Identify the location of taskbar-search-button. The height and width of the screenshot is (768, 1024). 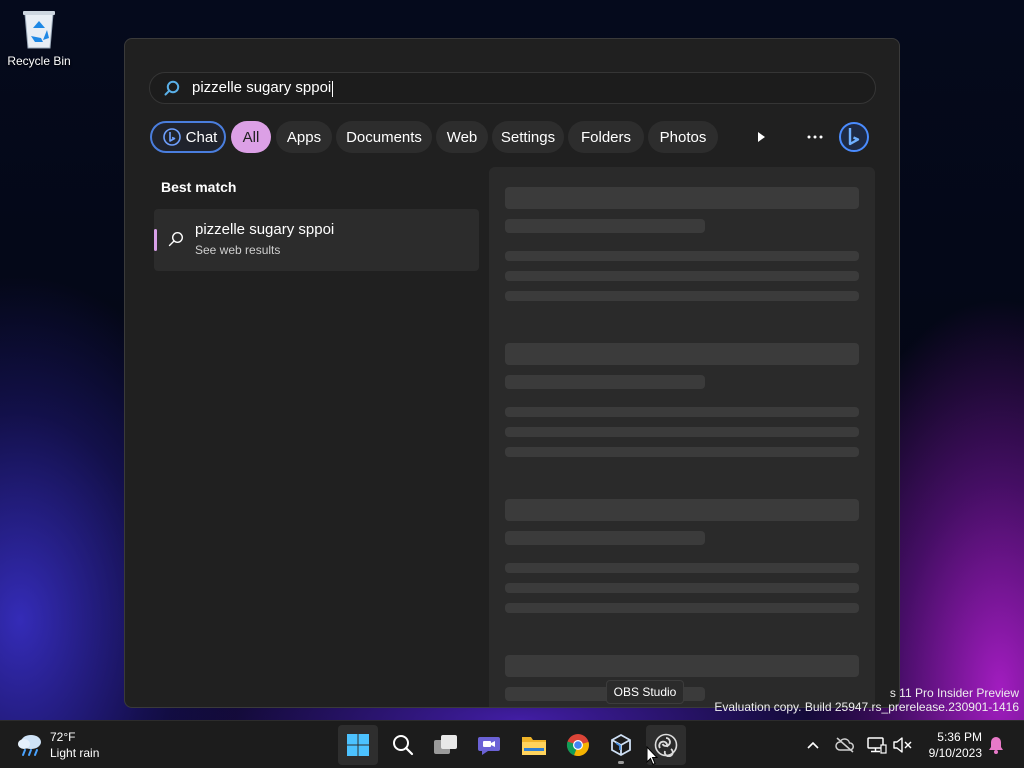
(403, 745).